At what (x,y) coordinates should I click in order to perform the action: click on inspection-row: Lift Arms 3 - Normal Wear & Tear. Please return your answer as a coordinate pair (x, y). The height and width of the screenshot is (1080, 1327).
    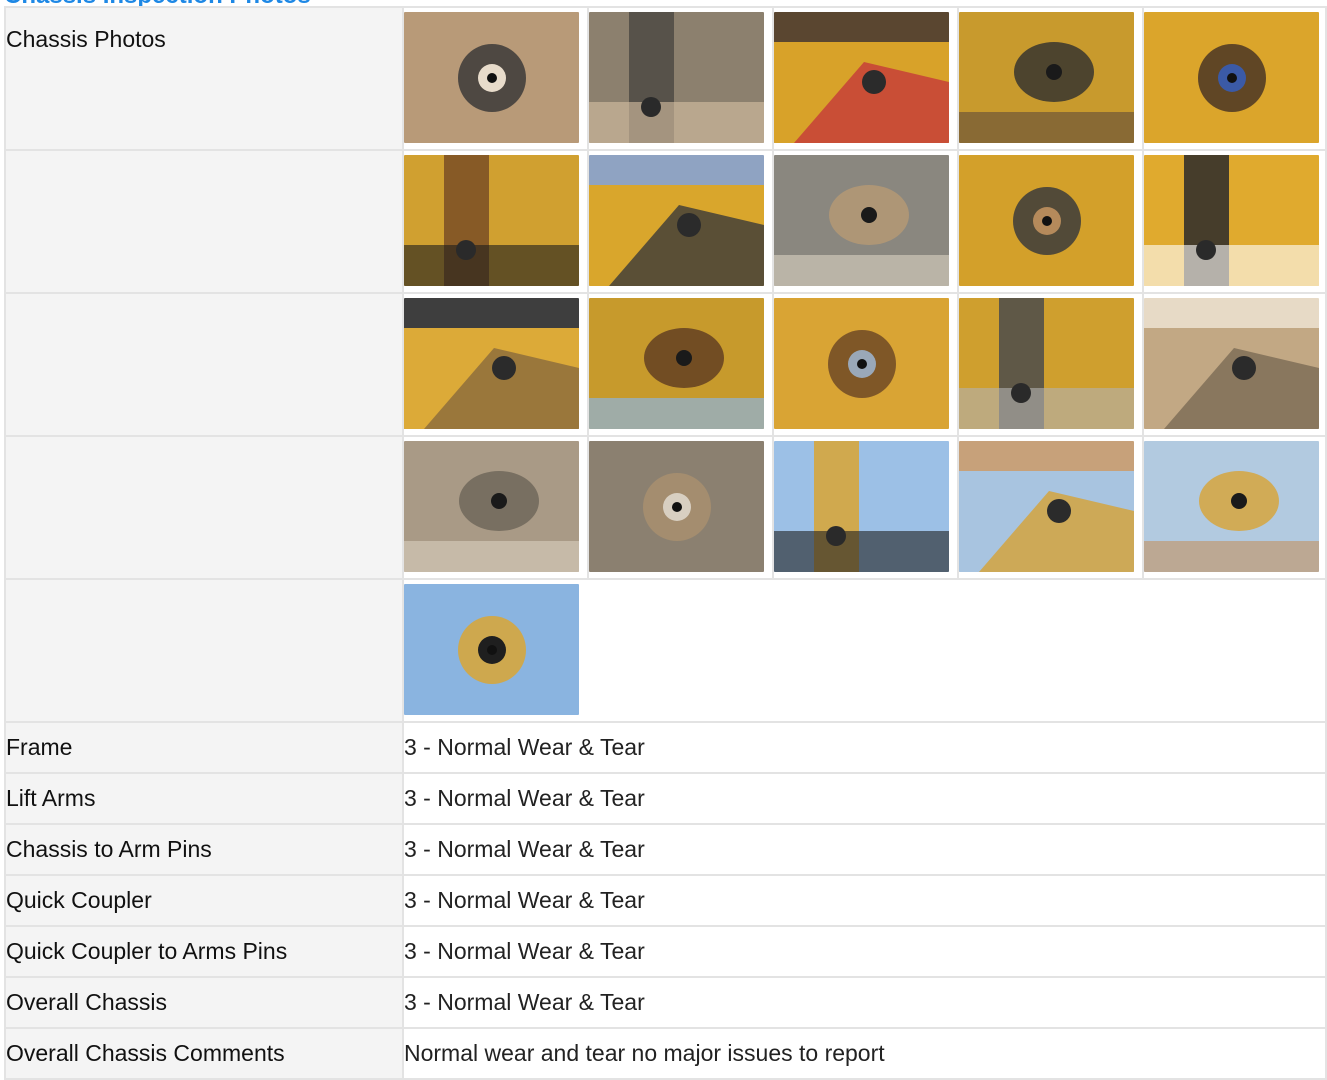
    Looking at the image, I should click on (665, 798).